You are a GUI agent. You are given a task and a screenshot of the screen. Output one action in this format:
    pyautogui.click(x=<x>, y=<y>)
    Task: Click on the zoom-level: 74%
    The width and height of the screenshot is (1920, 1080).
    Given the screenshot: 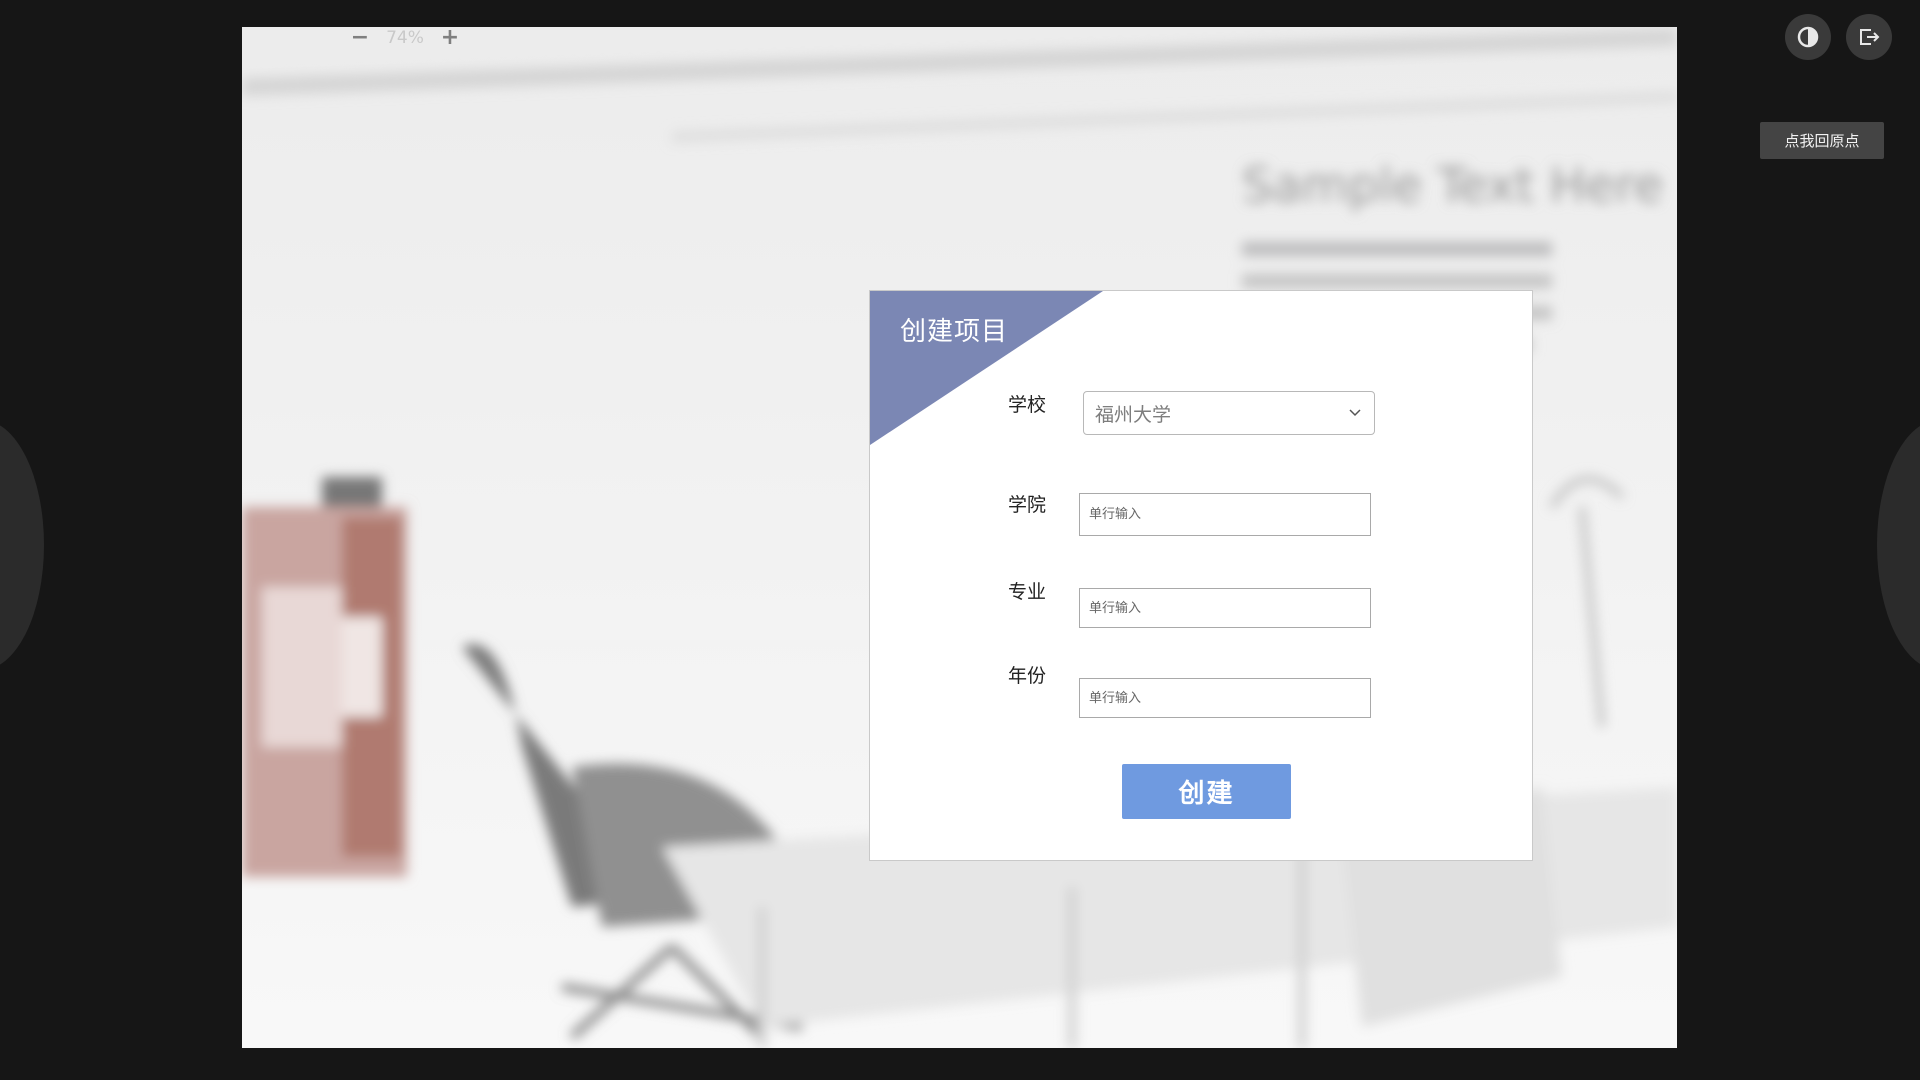 What is the action you would take?
    pyautogui.click(x=405, y=38)
    